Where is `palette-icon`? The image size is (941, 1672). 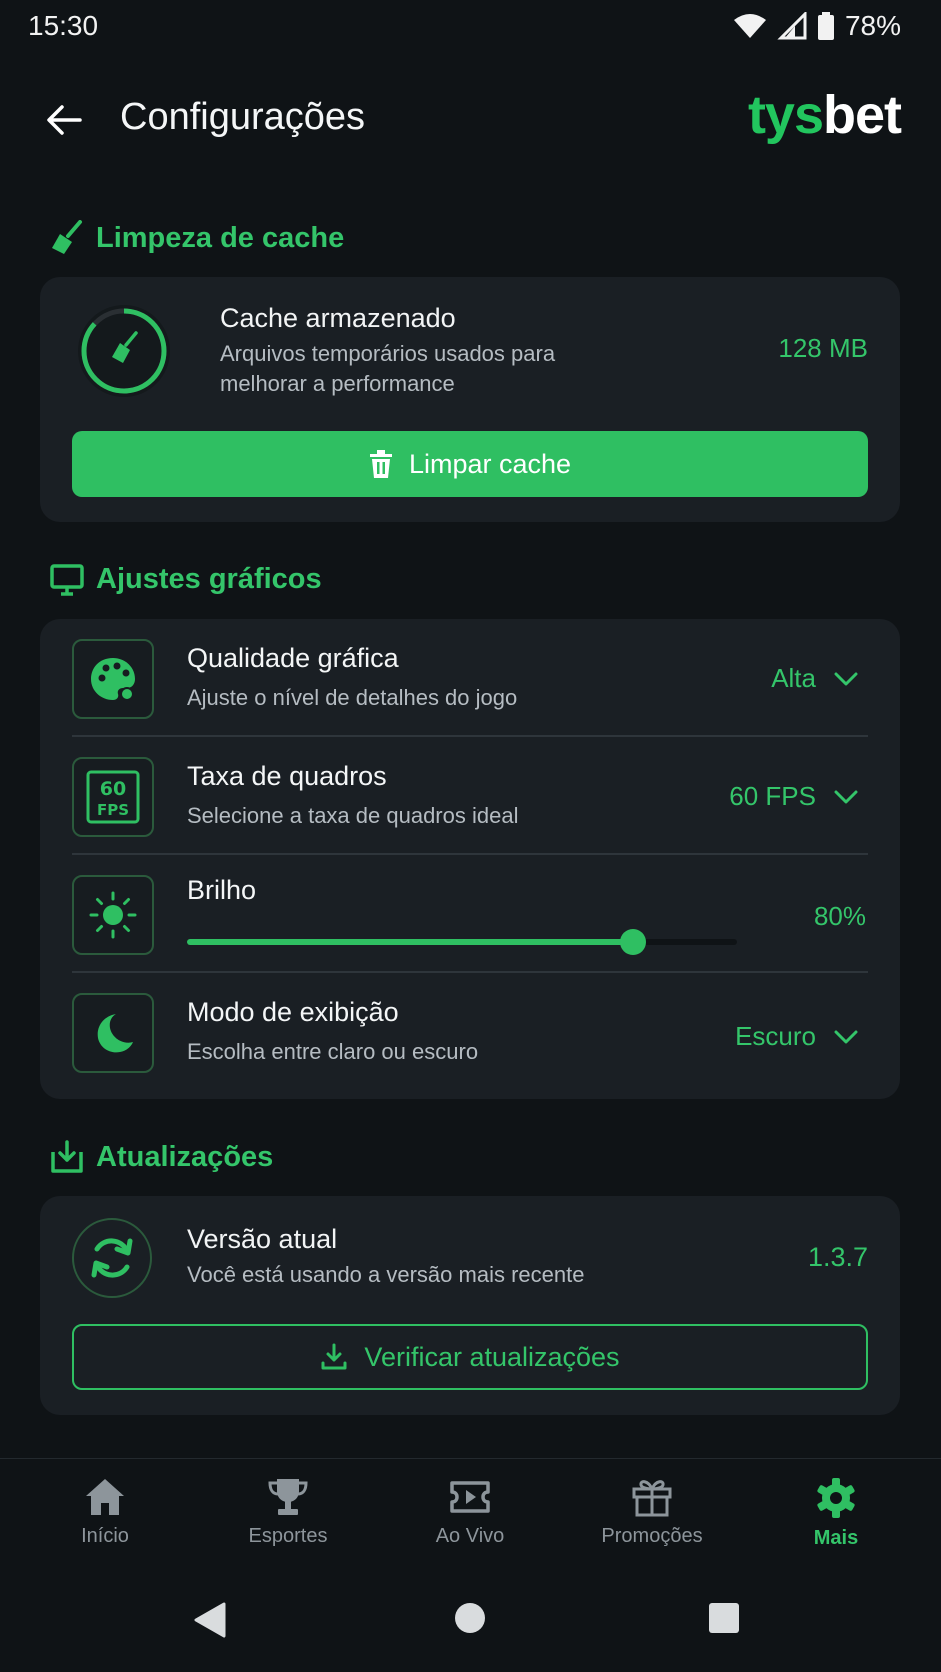
palette-icon is located at coordinates (113, 679).